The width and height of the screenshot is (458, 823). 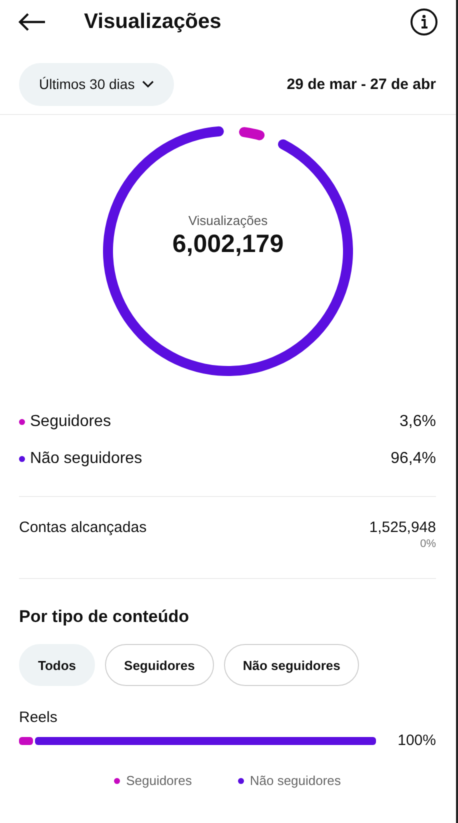 I want to click on legend-value: 96,4%, so click(x=413, y=459).